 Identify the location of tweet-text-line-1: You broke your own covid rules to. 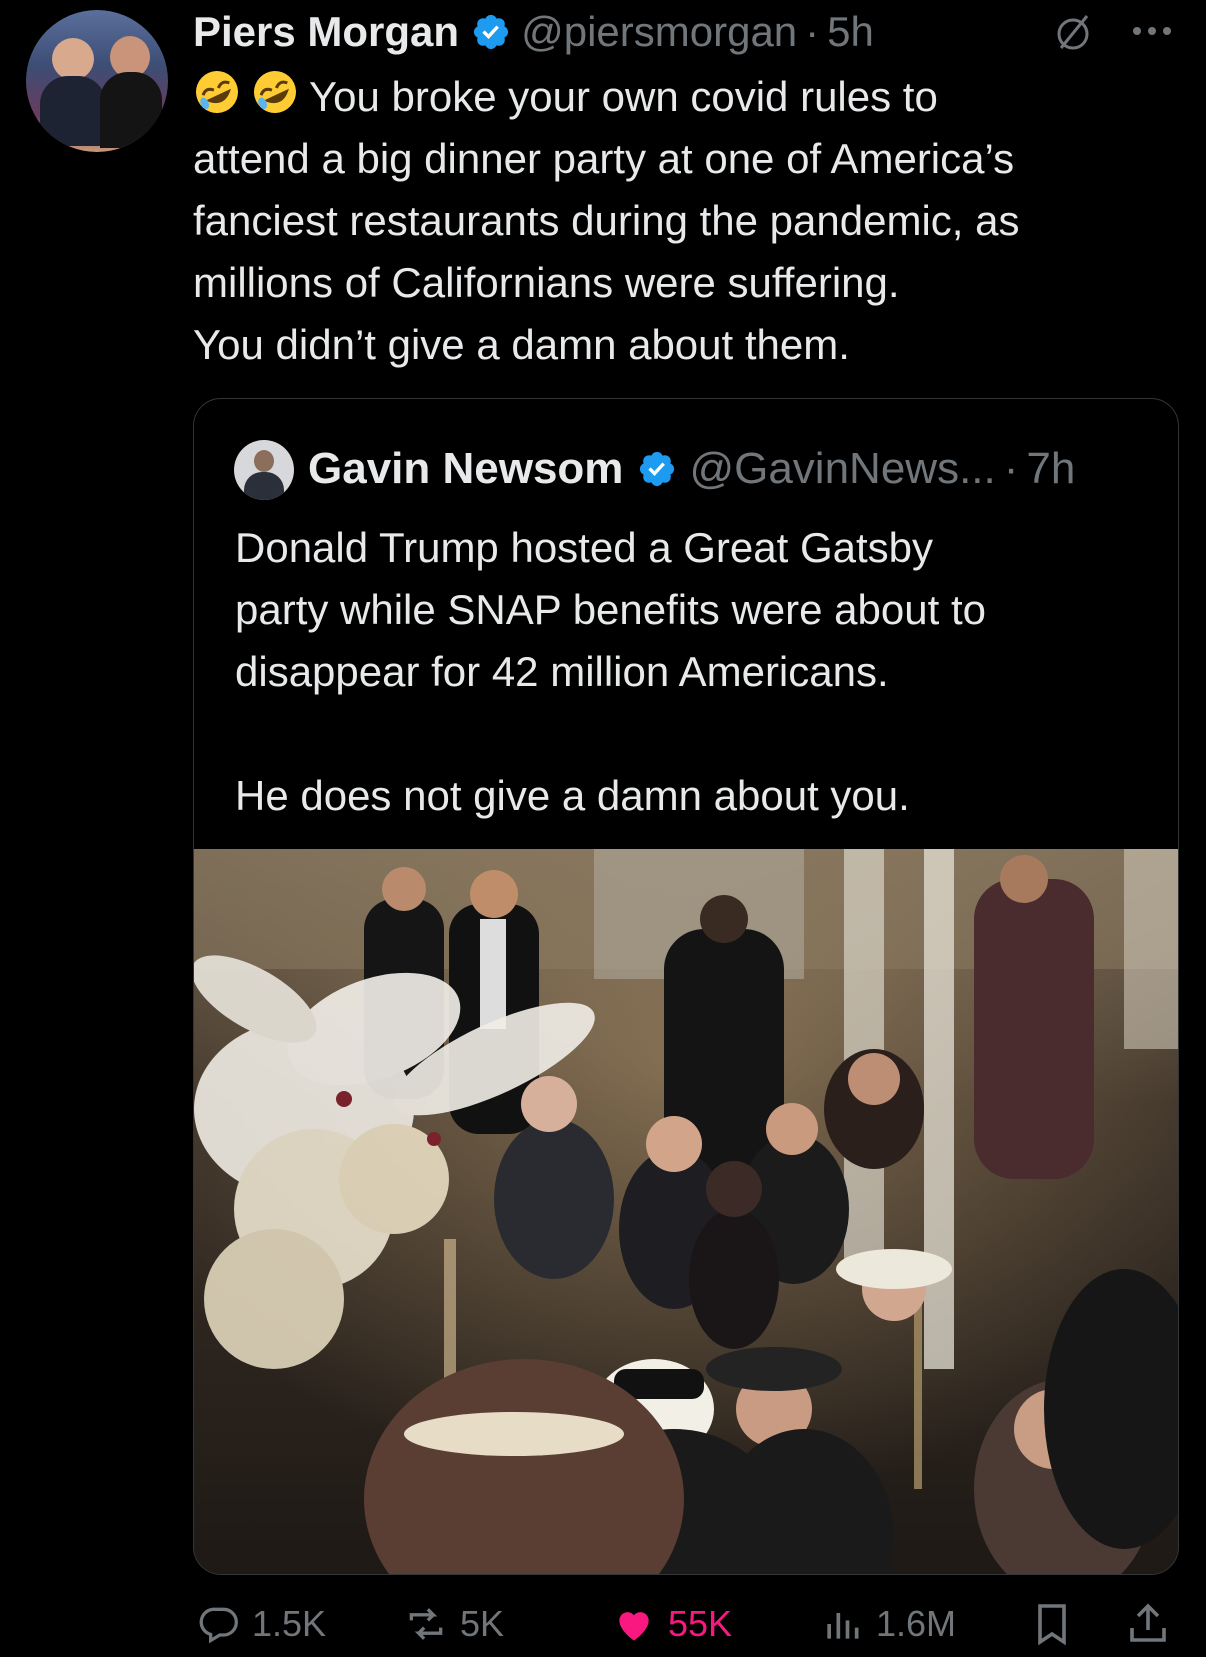
(623, 96).